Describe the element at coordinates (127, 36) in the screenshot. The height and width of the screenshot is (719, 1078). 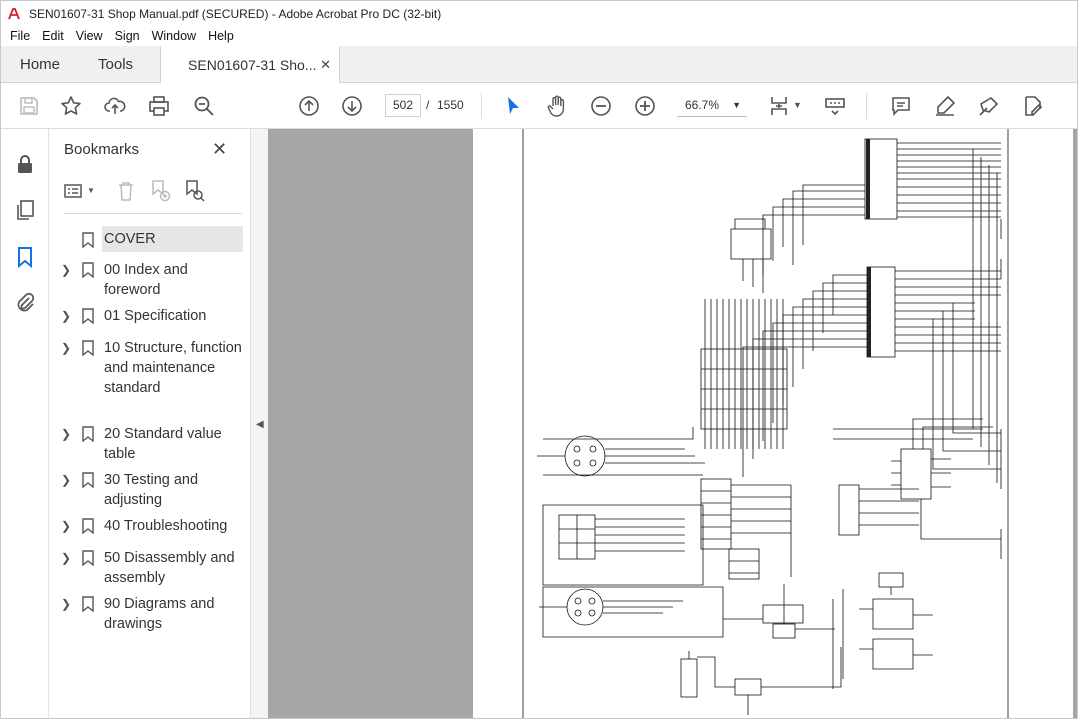
I see `menu-sign: Sign` at that location.